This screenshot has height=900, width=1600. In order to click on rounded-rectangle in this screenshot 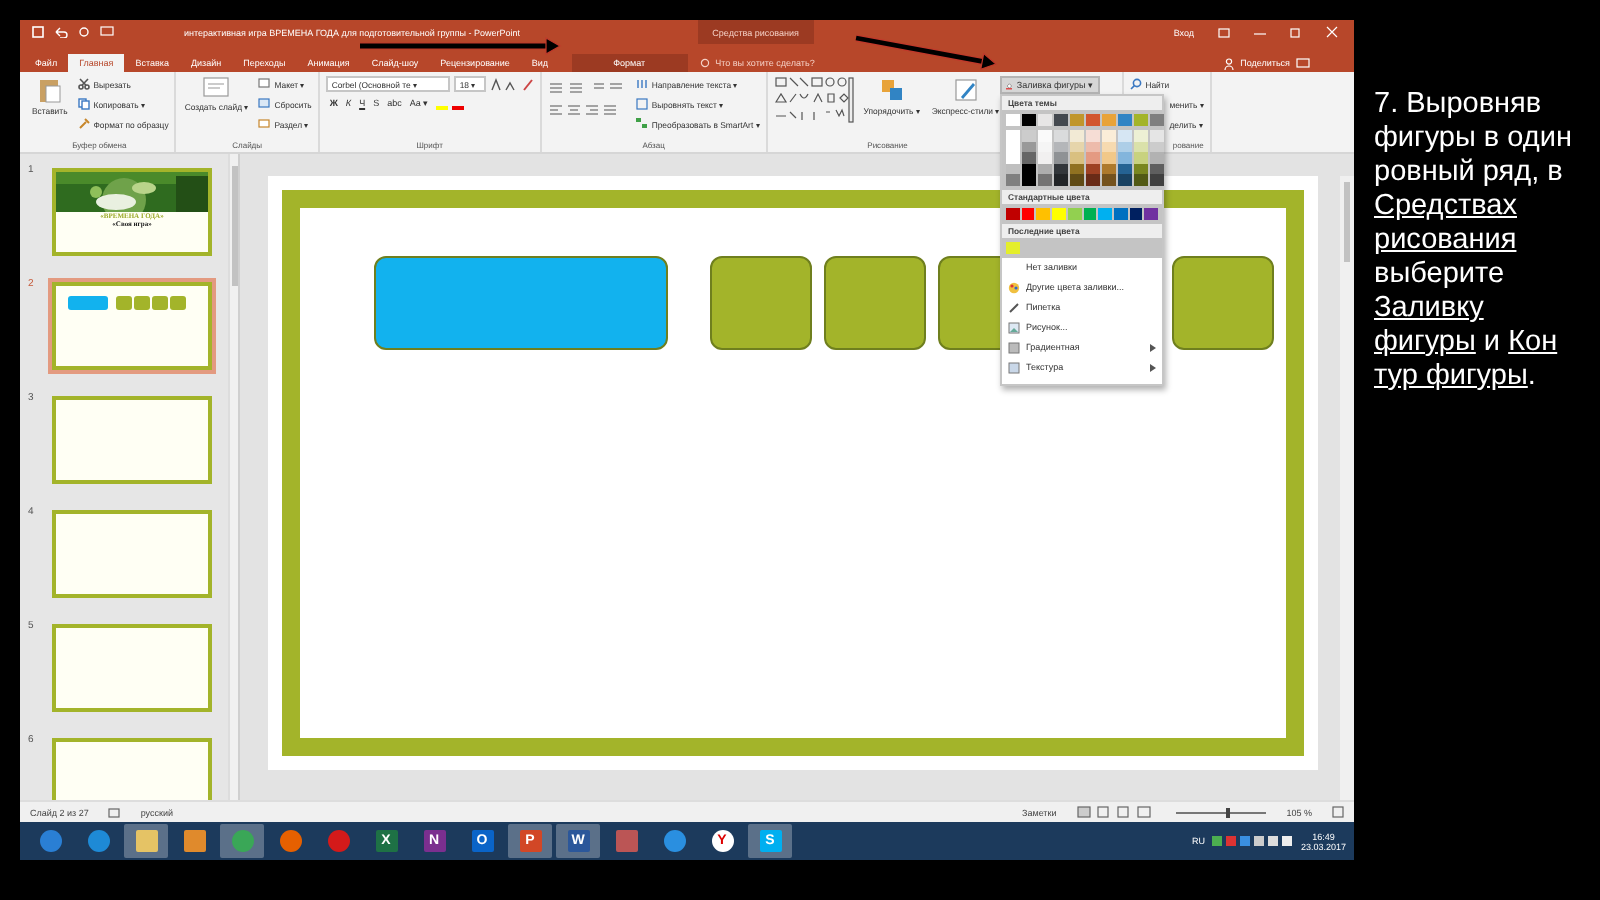, I will do `click(521, 303)`.